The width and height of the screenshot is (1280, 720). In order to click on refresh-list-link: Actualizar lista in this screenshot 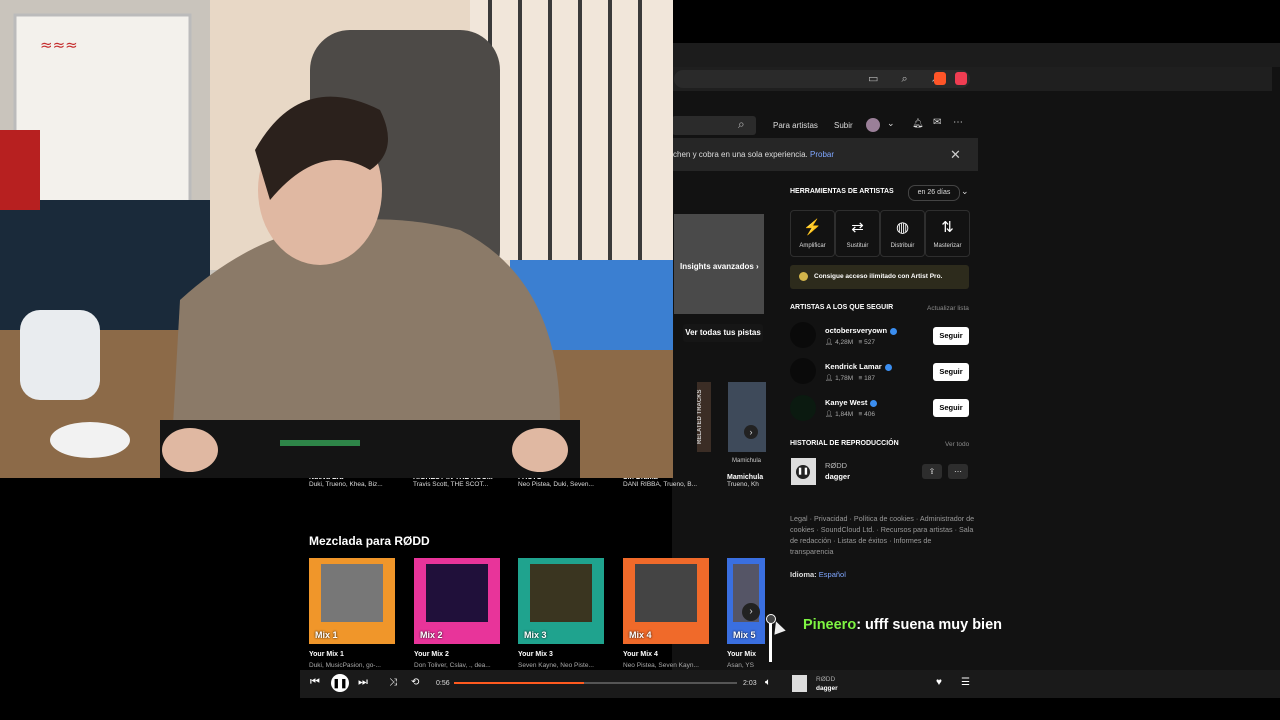, I will do `click(948, 308)`.